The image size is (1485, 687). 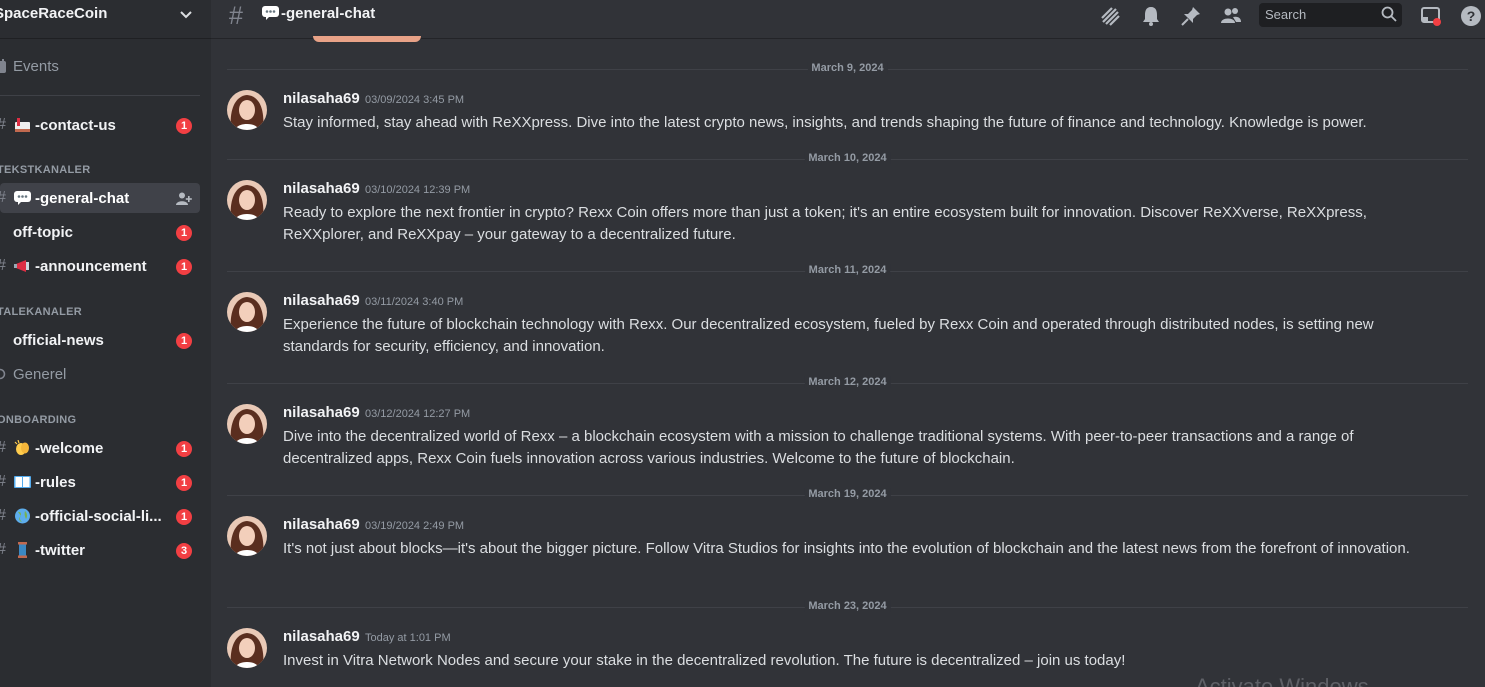 What do you see at coordinates (21, 447) in the screenshot?
I see `clapping-hands-icon` at bounding box center [21, 447].